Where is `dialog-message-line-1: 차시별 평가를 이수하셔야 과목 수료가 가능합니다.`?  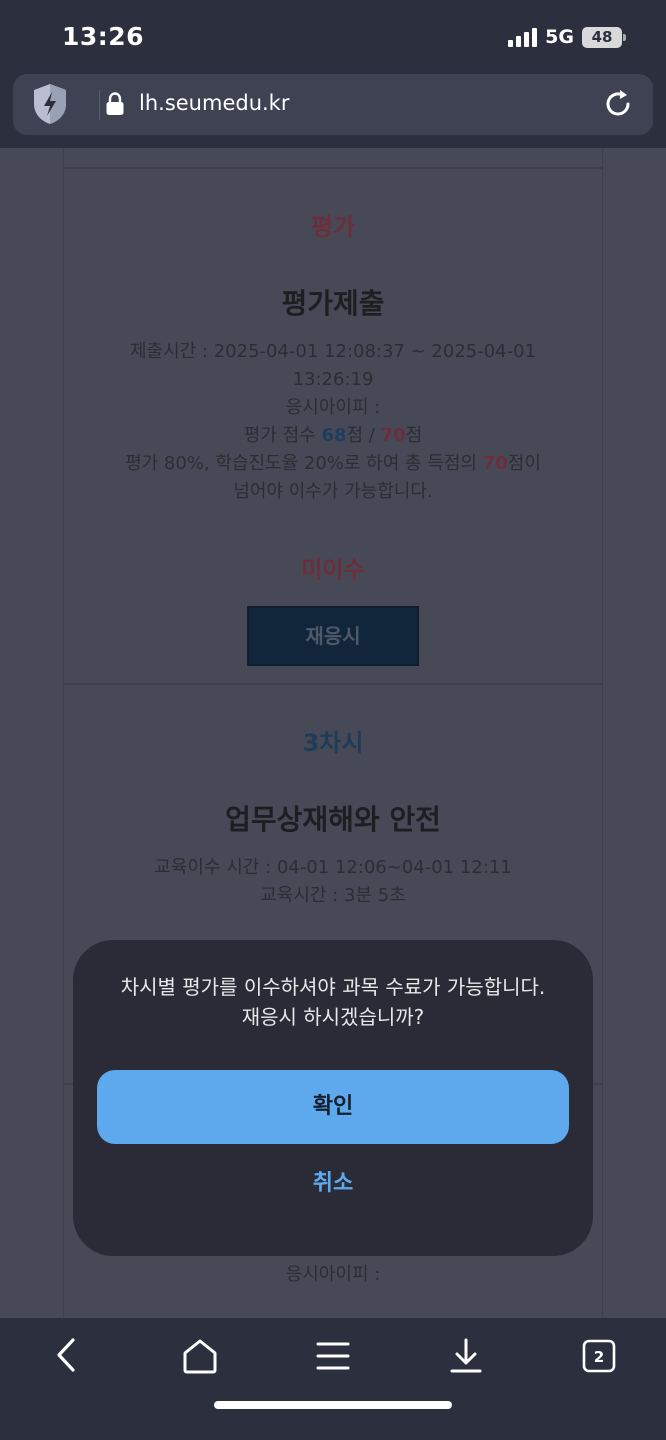
dialog-message-line-1: 차시별 평가를 이수하셔야 과목 수료가 가능합니다. is located at coordinates (333, 987).